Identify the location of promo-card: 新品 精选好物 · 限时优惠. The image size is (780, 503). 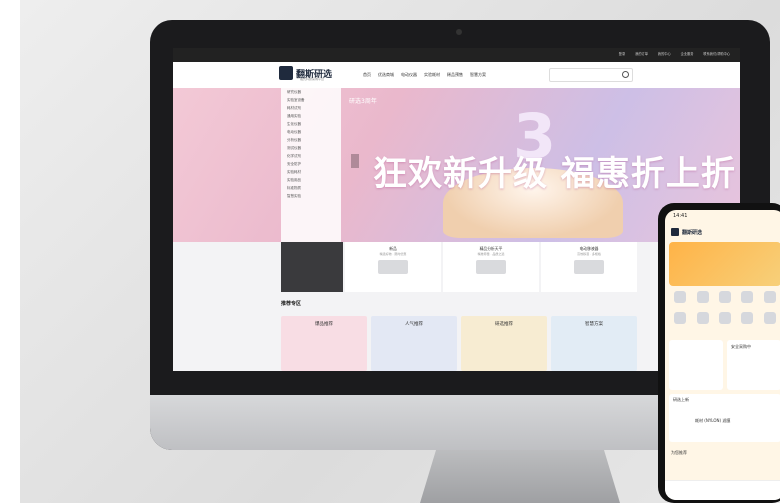
(393, 267).